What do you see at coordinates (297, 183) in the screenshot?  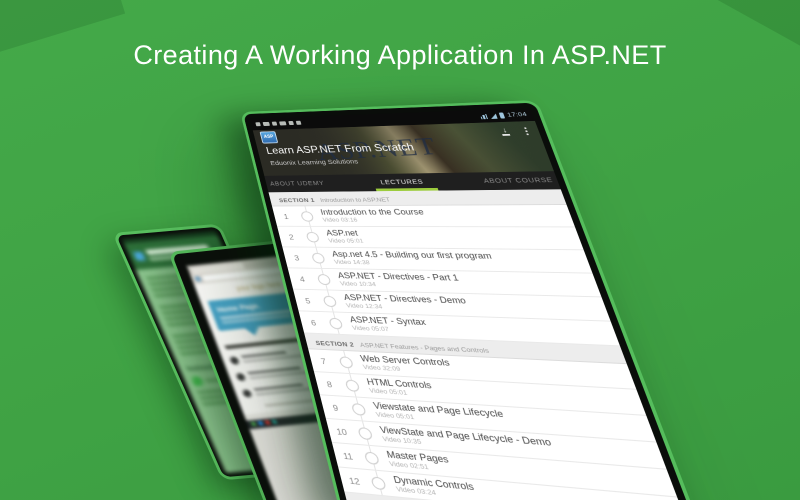 I see `tab-about-udemy: ABOUT UDEMY` at bounding box center [297, 183].